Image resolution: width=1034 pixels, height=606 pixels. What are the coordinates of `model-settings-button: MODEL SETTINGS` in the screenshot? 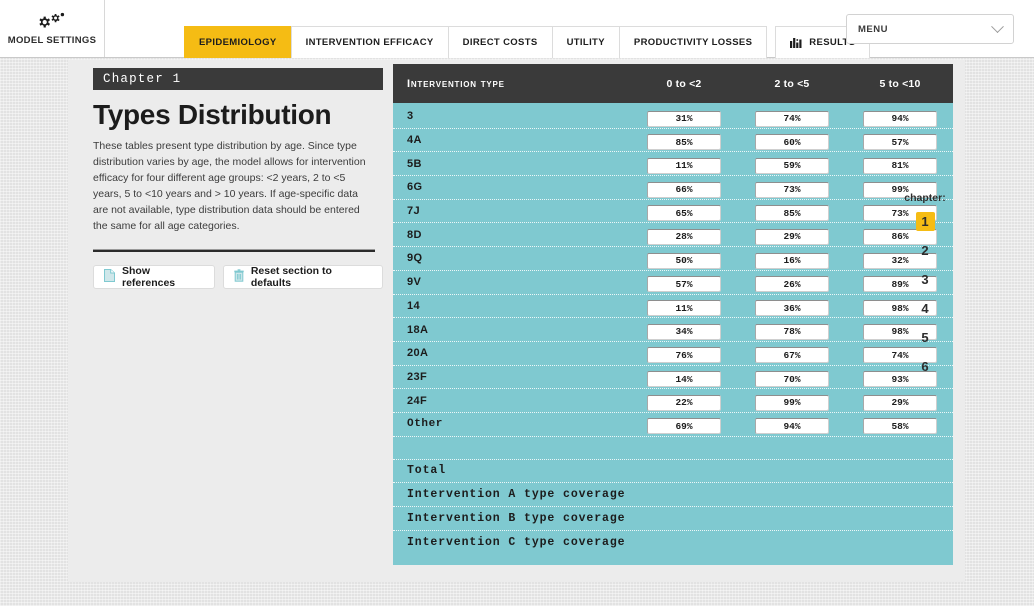 It's located at (52, 28).